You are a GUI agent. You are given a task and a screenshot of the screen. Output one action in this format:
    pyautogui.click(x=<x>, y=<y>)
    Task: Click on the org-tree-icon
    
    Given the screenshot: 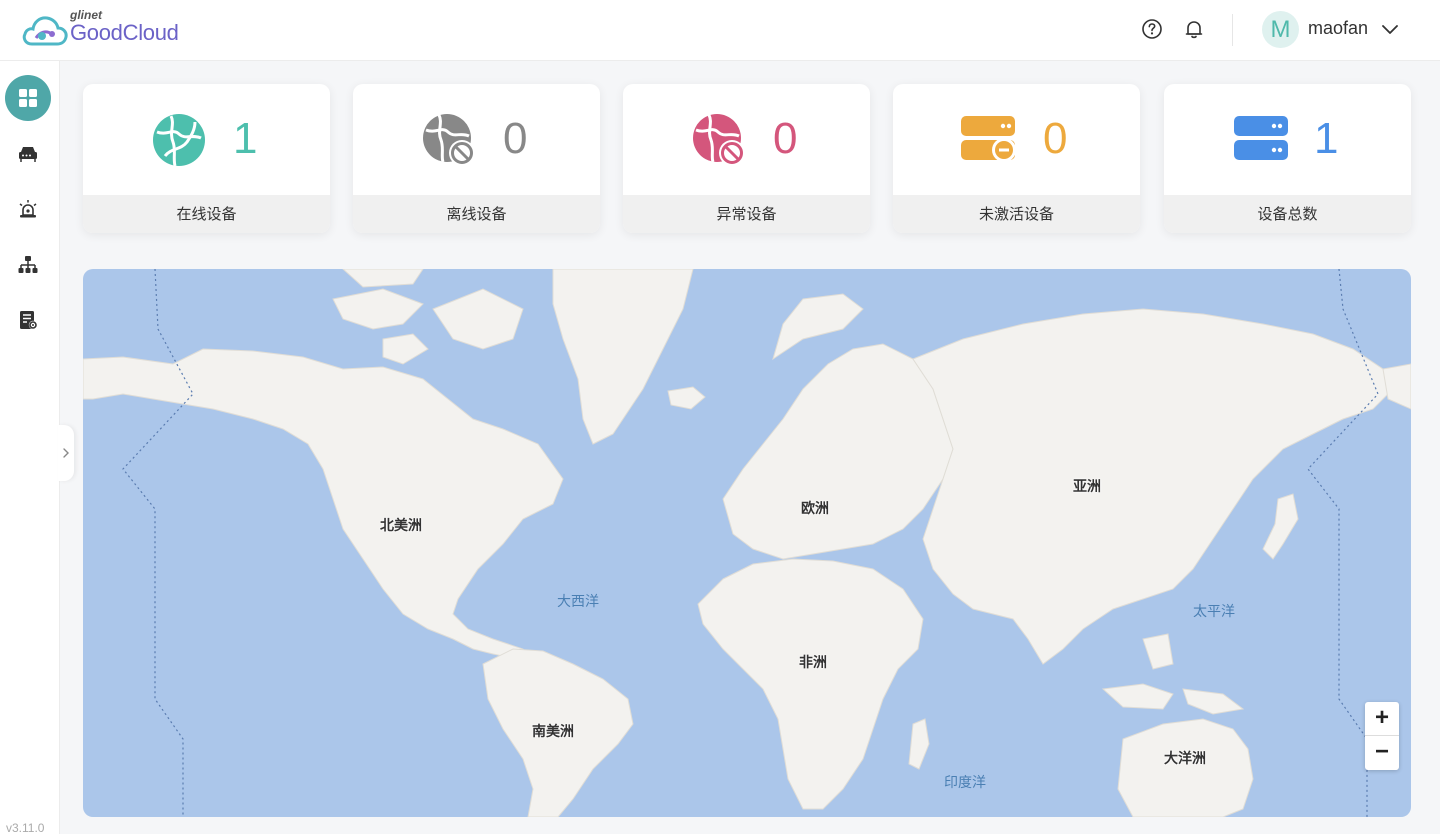 What is the action you would take?
    pyautogui.click(x=28, y=264)
    